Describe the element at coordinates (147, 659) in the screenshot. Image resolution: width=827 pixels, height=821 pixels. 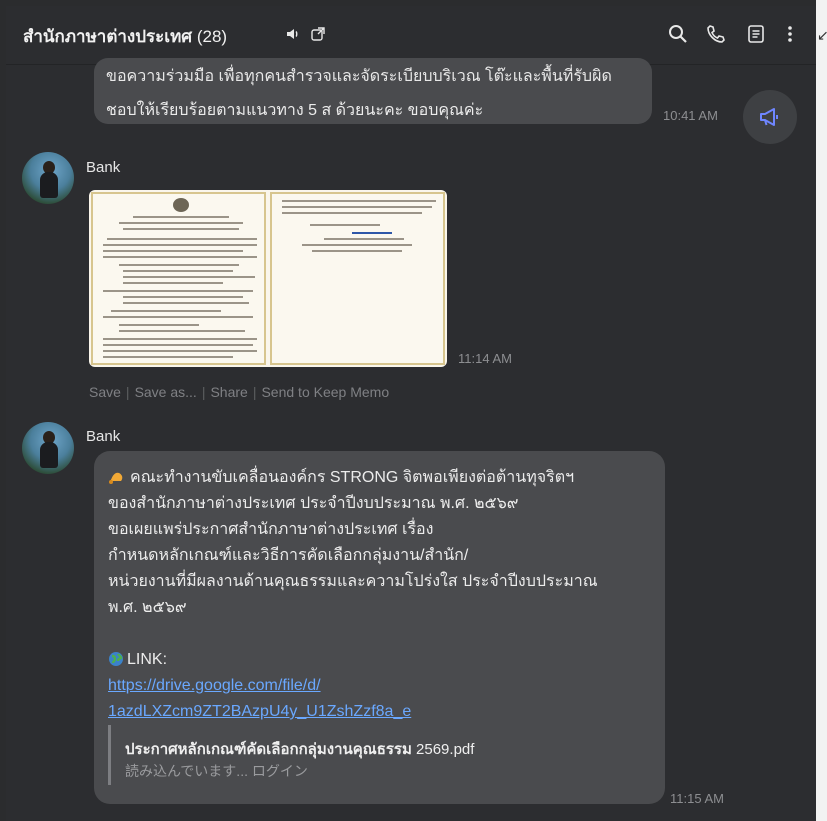
I see `link-label: LINK:` at that location.